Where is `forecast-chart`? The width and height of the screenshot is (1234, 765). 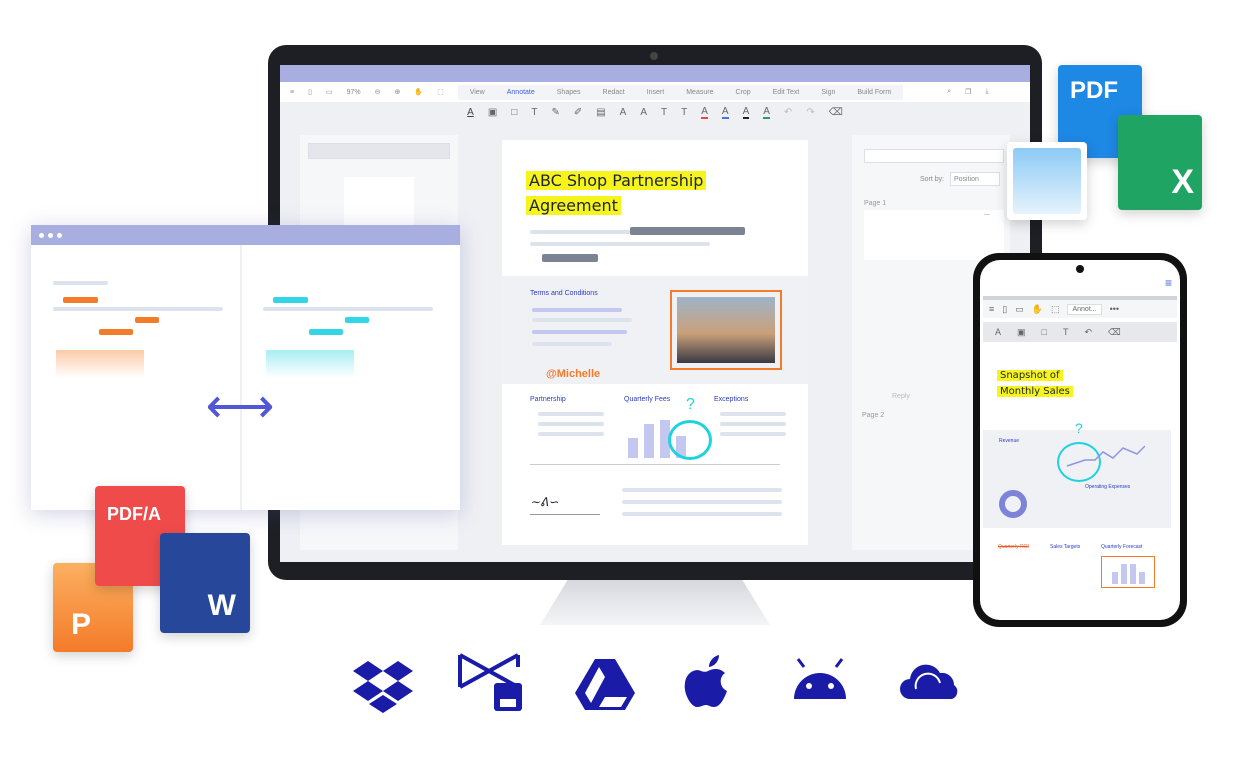
forecast-chart is located at coordinates (1128, 572).